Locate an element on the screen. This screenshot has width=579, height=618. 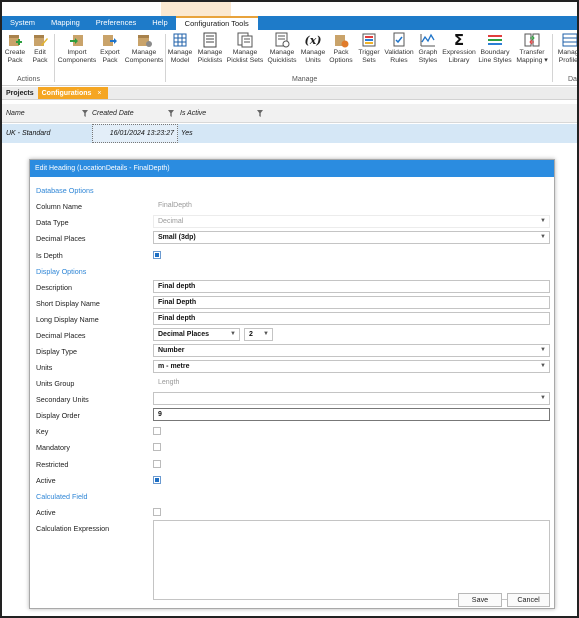
graph-styles-button: Graph Styles is located at coordinates (428, 48).